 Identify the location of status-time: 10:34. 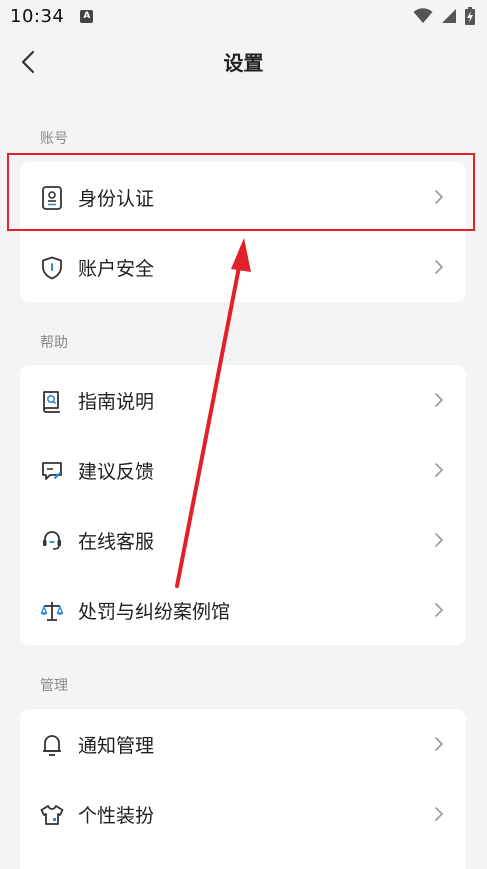
(37, 16).